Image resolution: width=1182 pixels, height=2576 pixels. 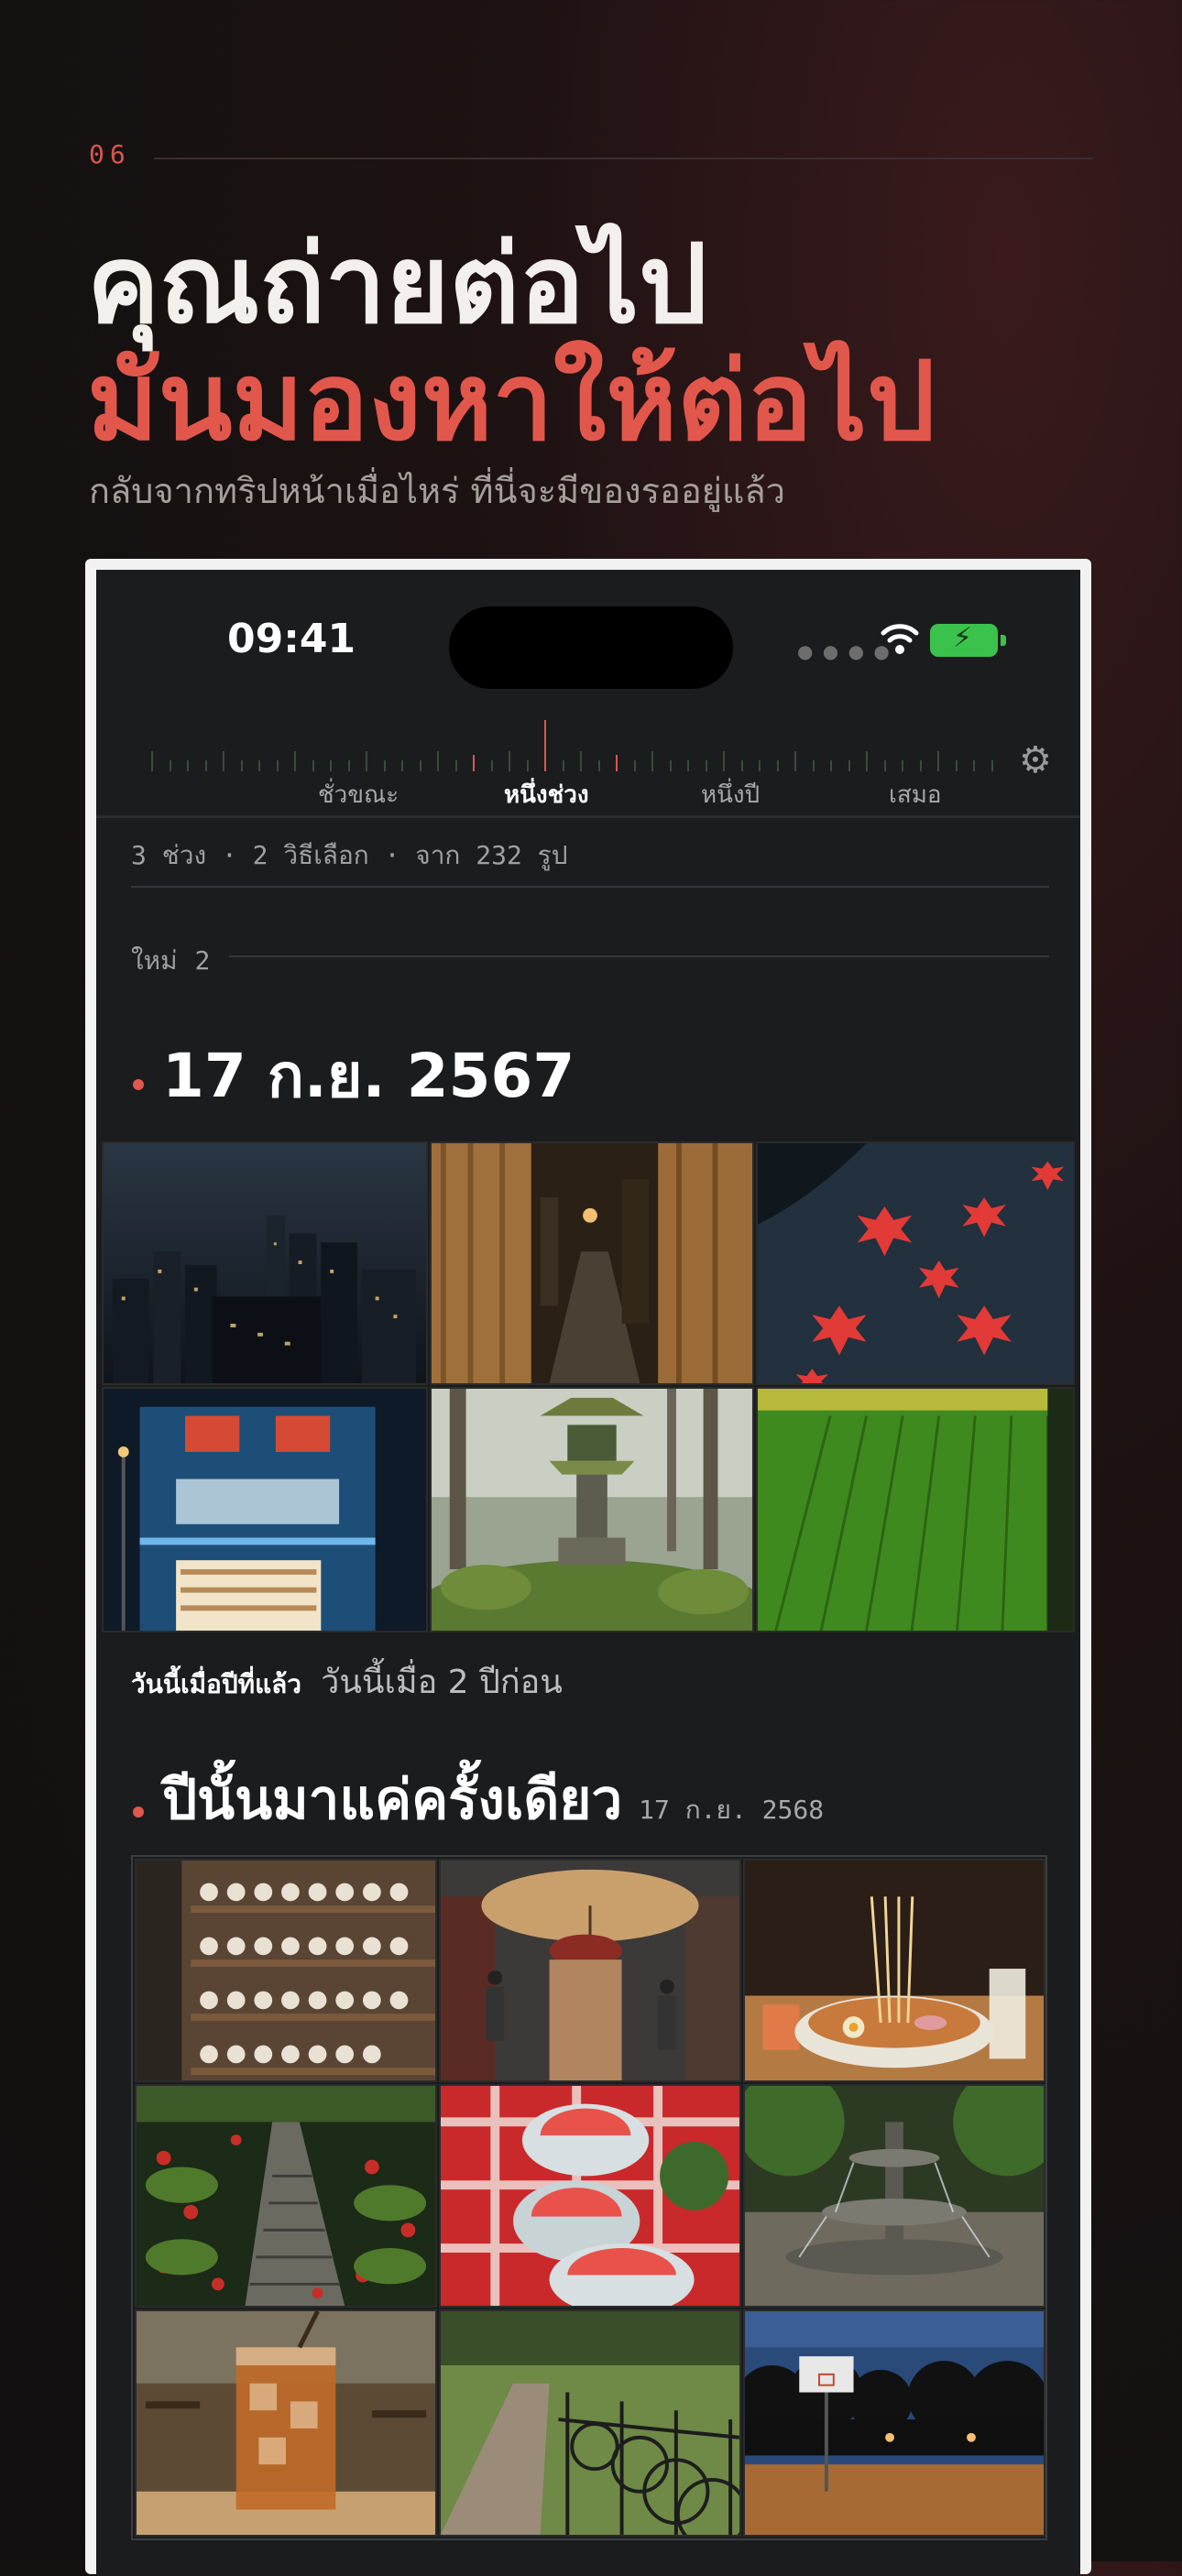 I want to click on tab-moment: ชั่วขณะ, so click(x=358, y=795).